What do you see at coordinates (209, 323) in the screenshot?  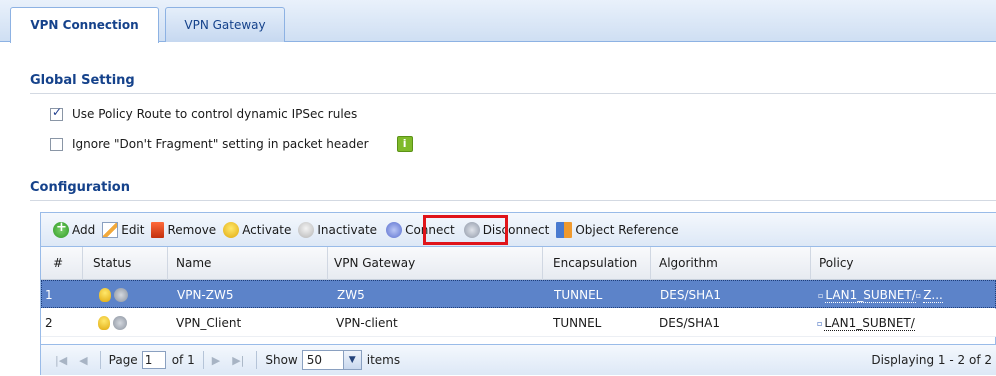 I see `row-name: VPN_Client` at bounding box center [209, 323].